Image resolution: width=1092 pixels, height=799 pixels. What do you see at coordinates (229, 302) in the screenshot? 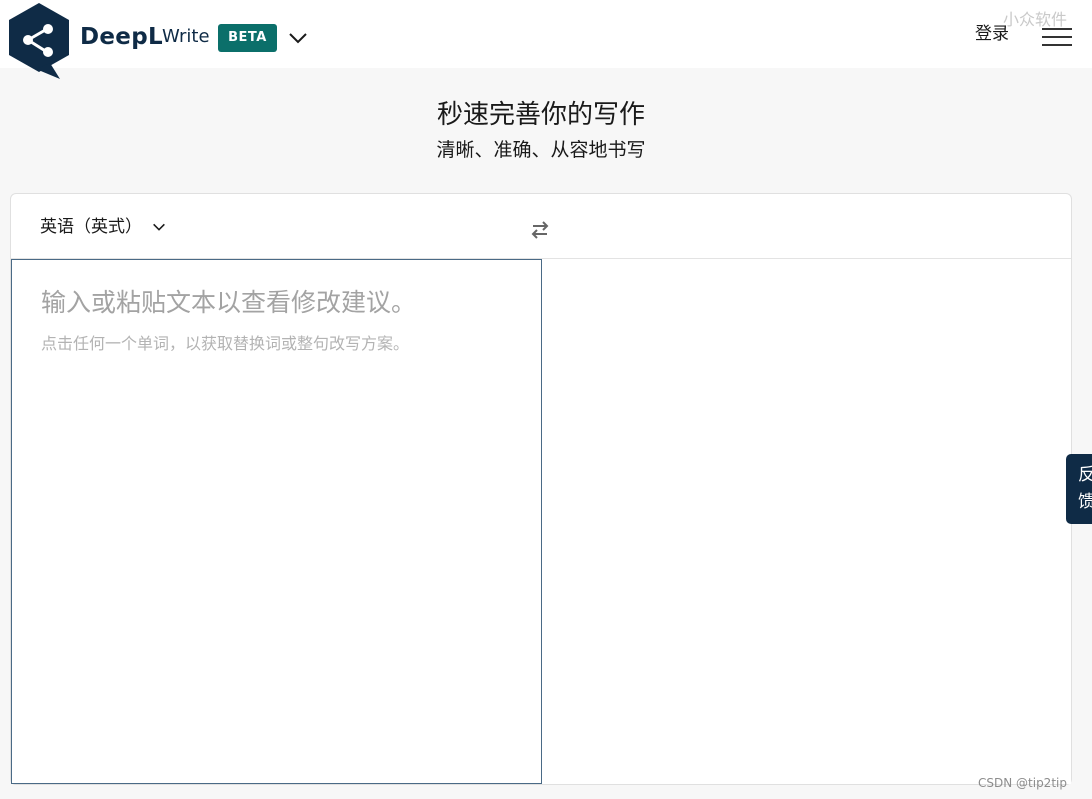
I see `input-placeholder: 输入或粘贴文本以查看修改建议。` at bounding box center [229, 302].